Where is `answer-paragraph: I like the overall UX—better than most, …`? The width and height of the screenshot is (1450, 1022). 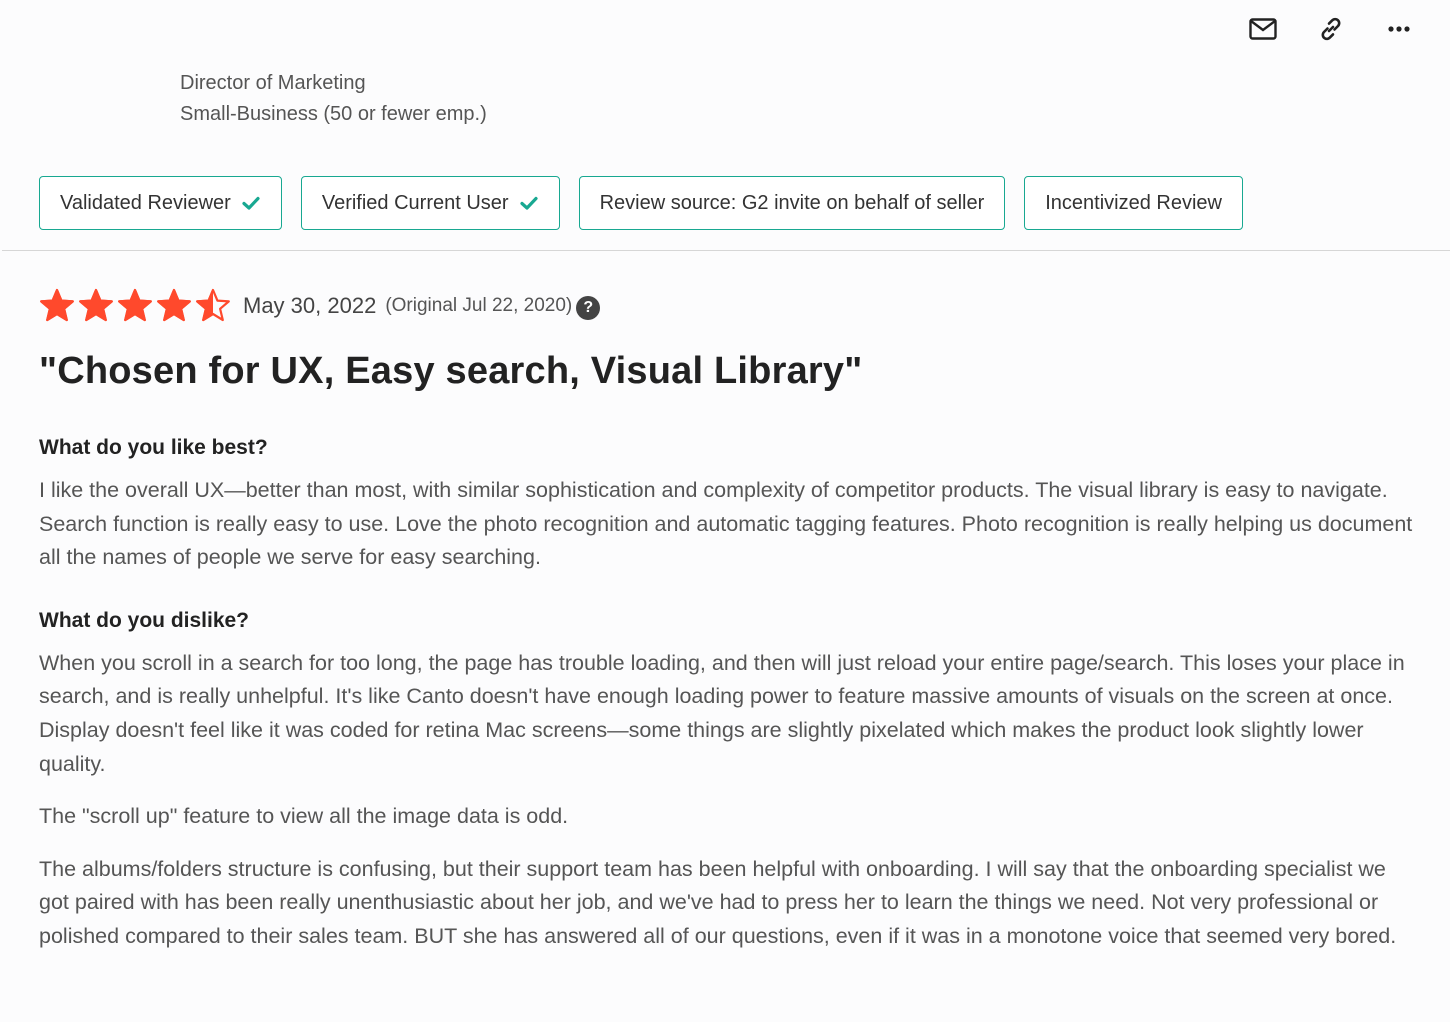 answer-paragraph: I like the overall UX—better than most, … is located at coordinates (726, 524).